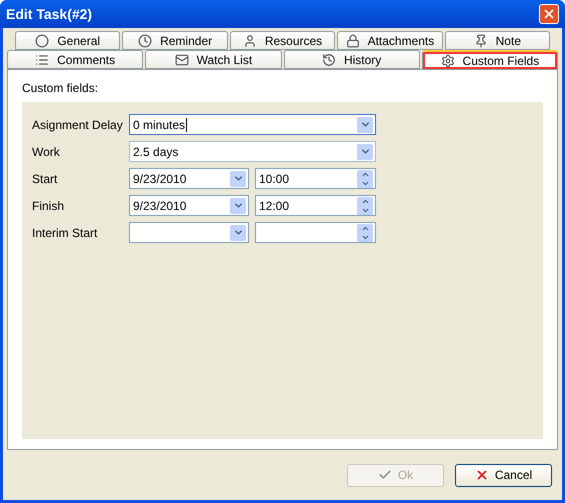 The width and height of the screenshot is (565, 503). I want to click on tab: Resources, so click(283, 40).